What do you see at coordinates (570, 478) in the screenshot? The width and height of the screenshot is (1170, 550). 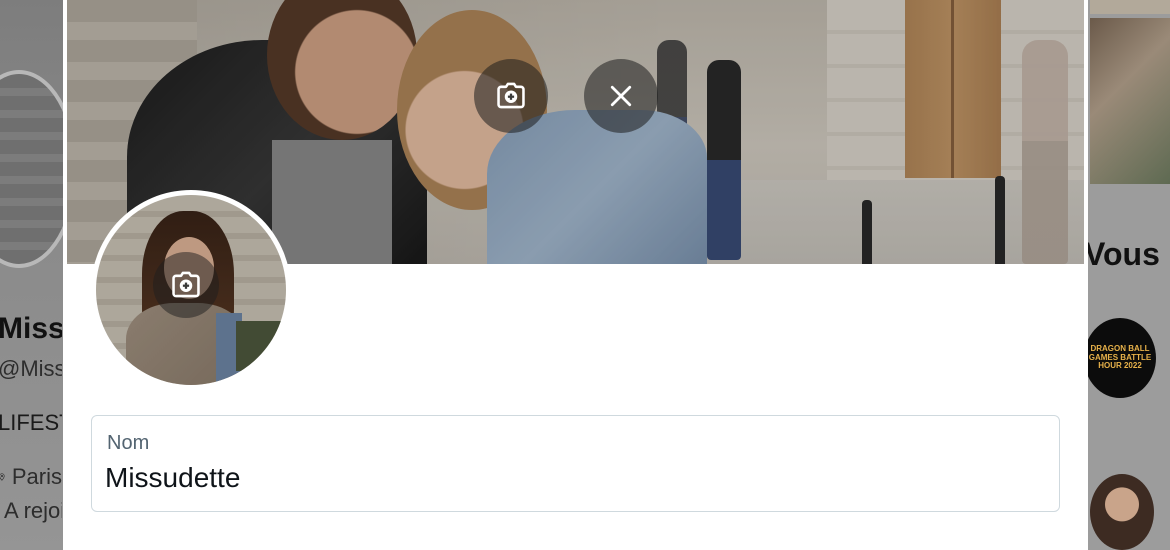 I see `name-input` at bounding box center [570, 478].